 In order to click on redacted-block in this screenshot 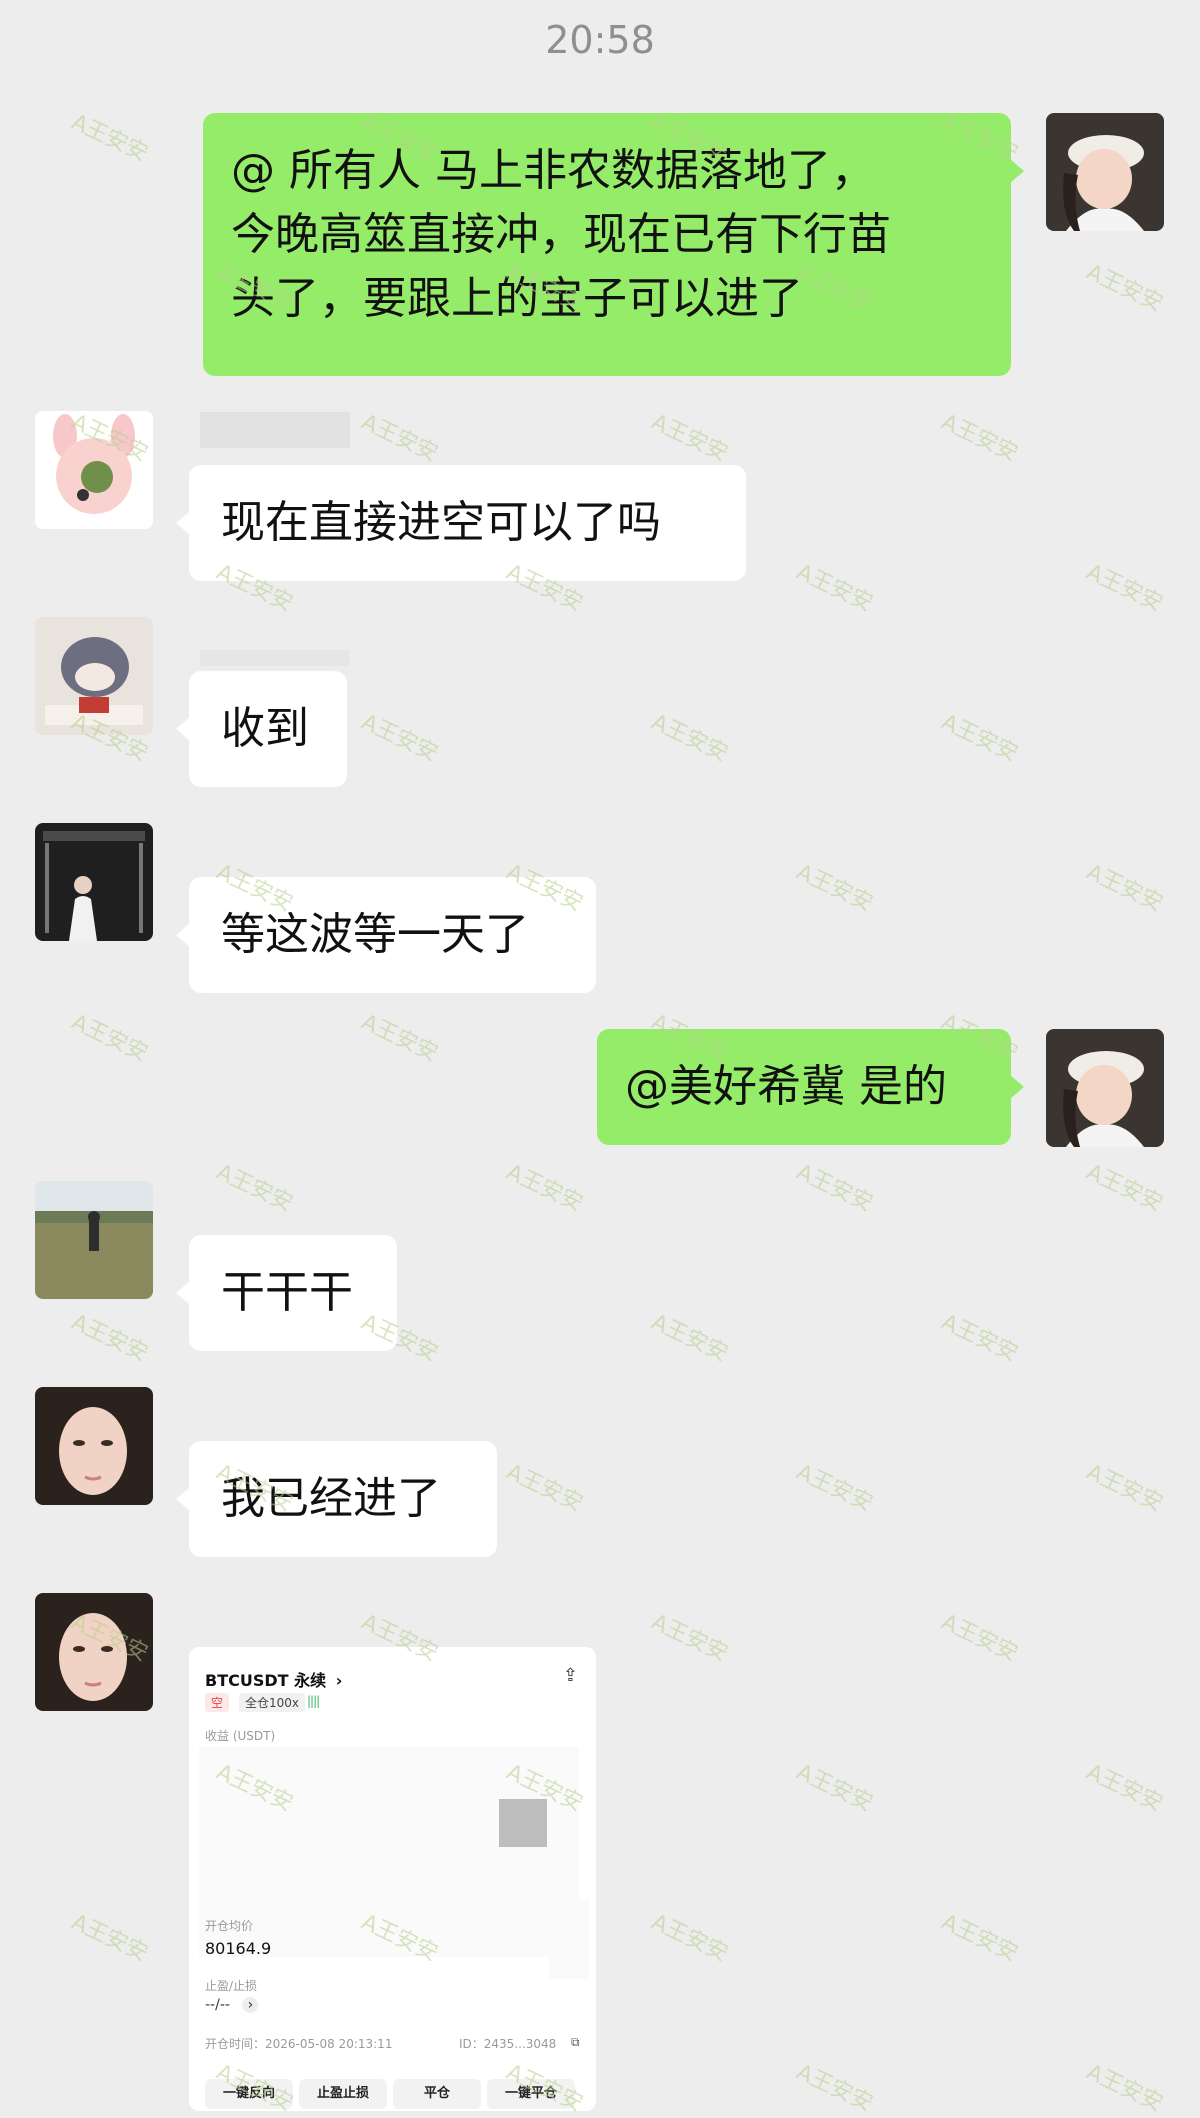, I will do `click(523, 1823)`.